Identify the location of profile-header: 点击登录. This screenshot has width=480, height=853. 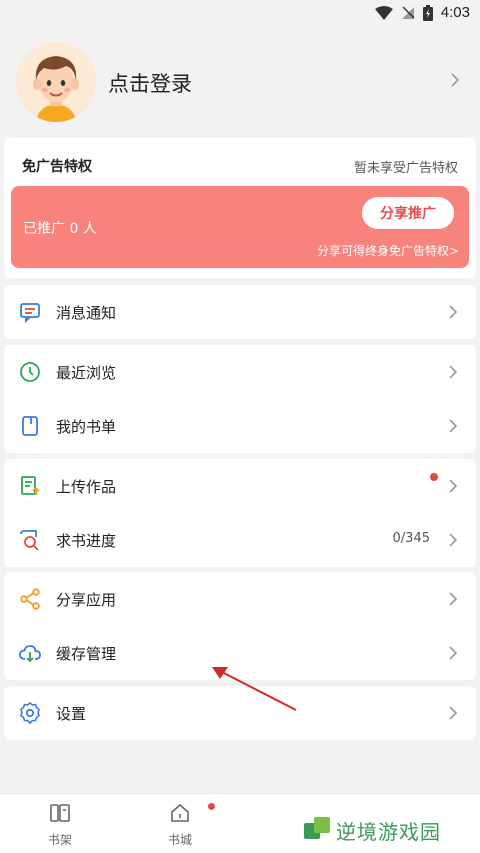
(240, 82).